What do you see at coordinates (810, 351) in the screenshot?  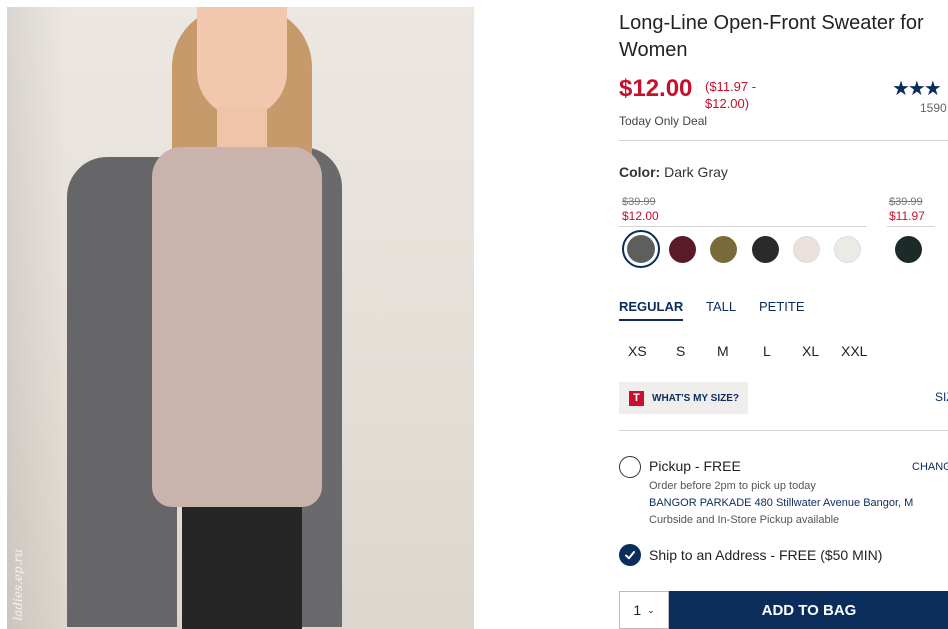 I see `size-xl: XL` at bounding box center [810, 351].